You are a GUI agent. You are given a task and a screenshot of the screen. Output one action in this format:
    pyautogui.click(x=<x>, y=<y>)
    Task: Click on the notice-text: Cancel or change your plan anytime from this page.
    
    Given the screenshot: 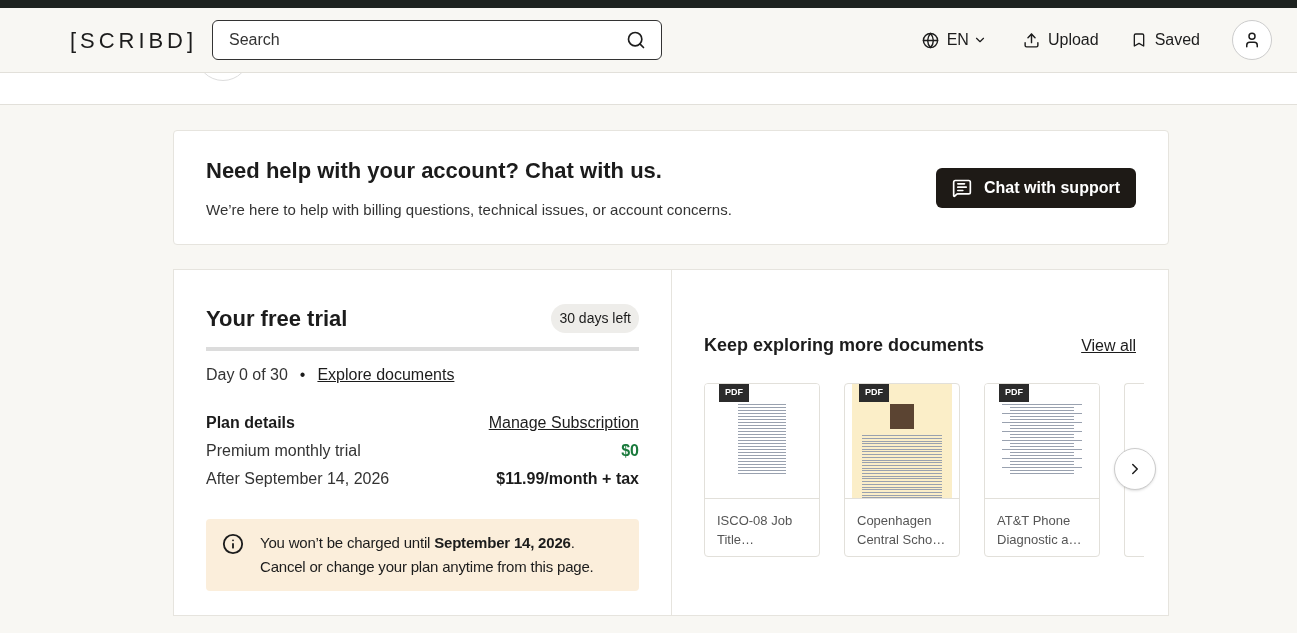 What is the action you would take?
    pyautogui.click(x=427, y=567)
    